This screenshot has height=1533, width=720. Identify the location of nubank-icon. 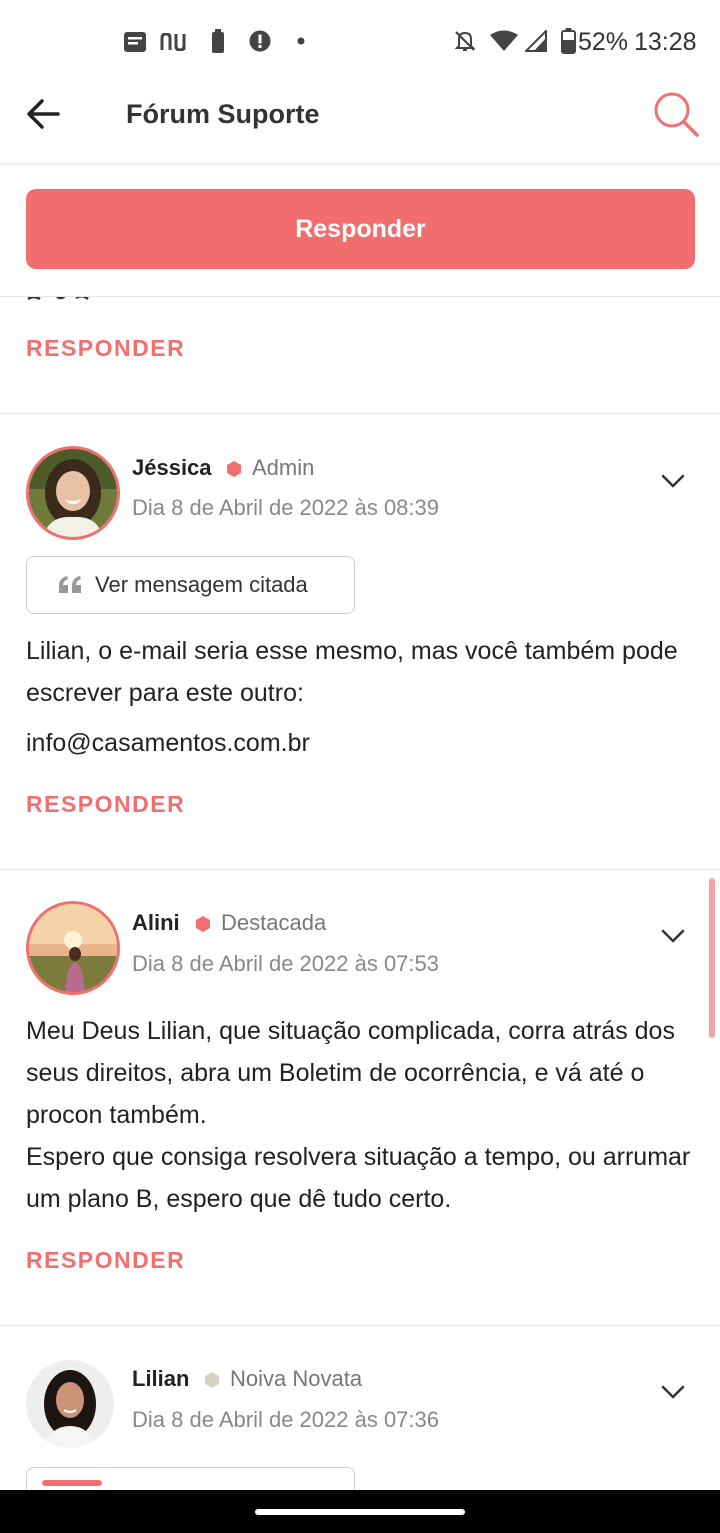
(173, 42).